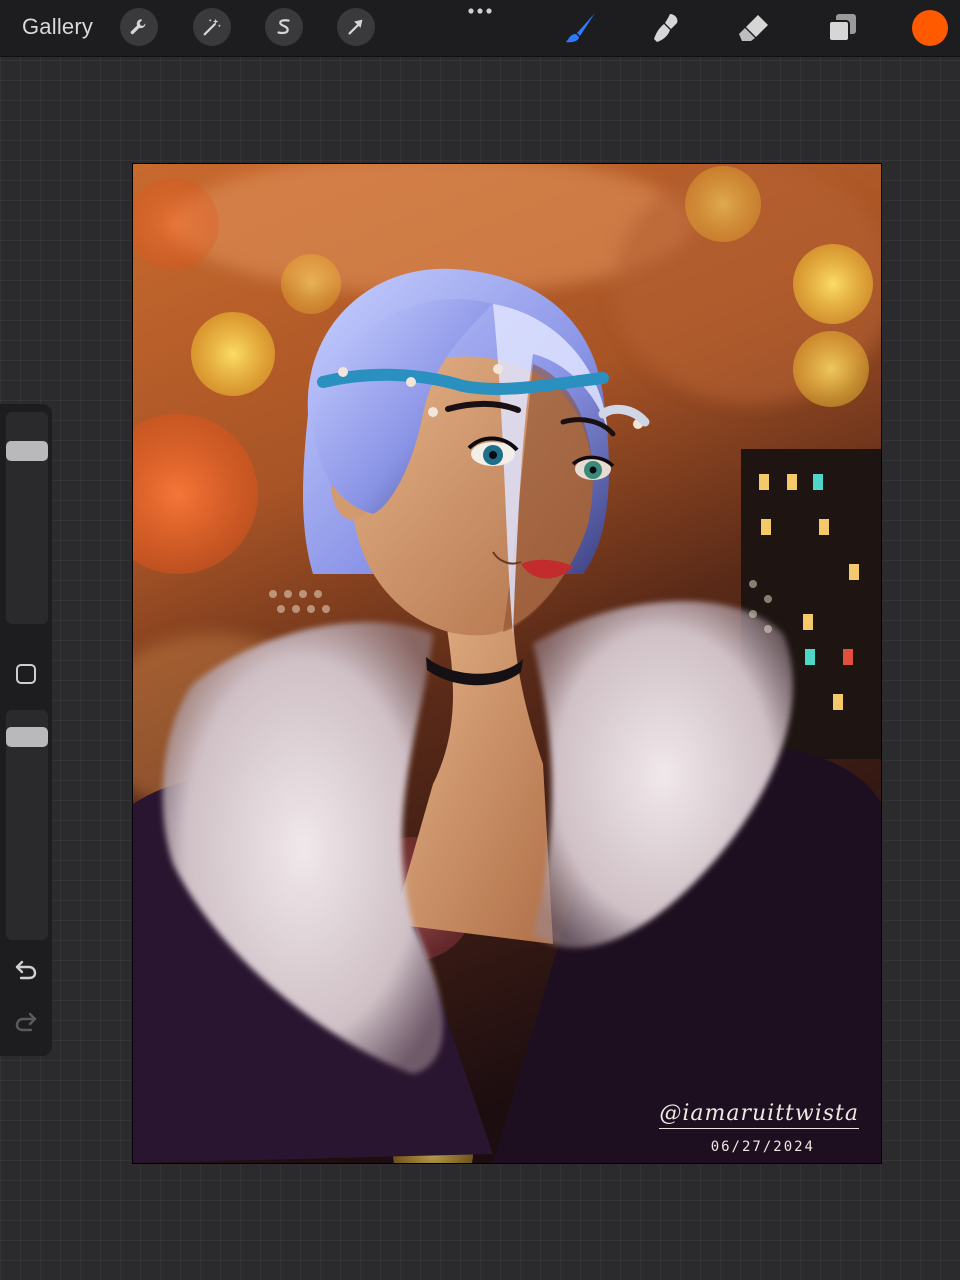 This screenshot has height=1280, width=960. I want to click on eraser-icon, so click(754, 28).